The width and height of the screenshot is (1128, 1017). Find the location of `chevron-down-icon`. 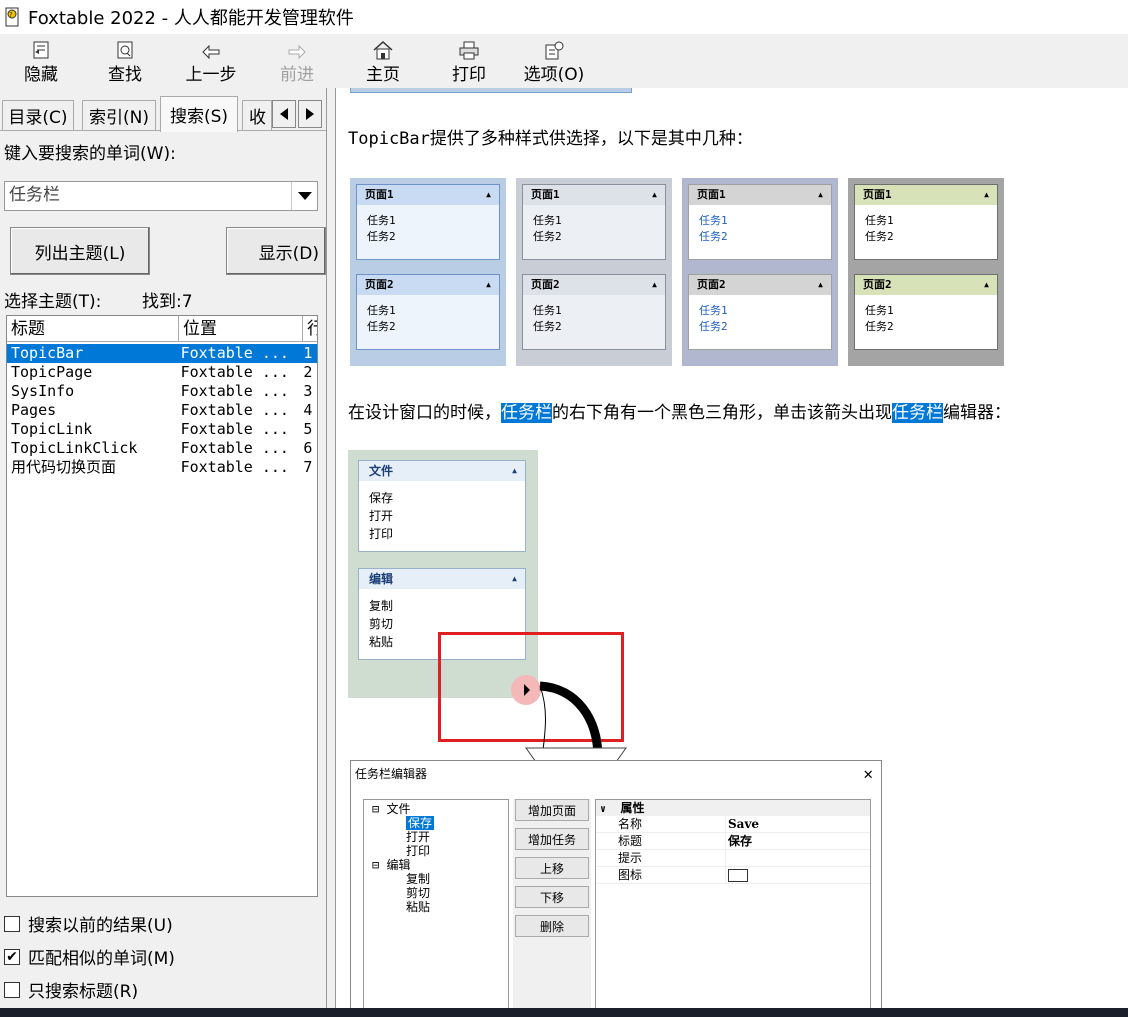

chevron-down-icon is located at coordinates (304, 196).